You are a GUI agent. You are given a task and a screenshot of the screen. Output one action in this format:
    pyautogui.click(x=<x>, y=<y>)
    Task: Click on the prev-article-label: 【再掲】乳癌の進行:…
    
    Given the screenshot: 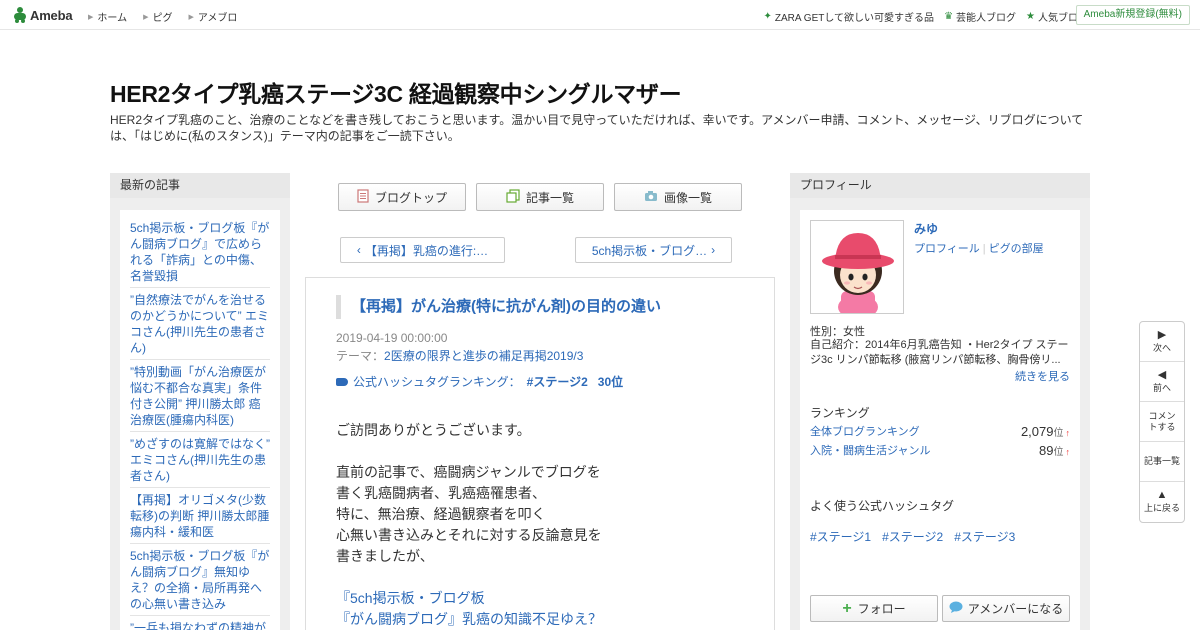 What is the action you would take?
    pyautogui.click(x=426, y=250)
    